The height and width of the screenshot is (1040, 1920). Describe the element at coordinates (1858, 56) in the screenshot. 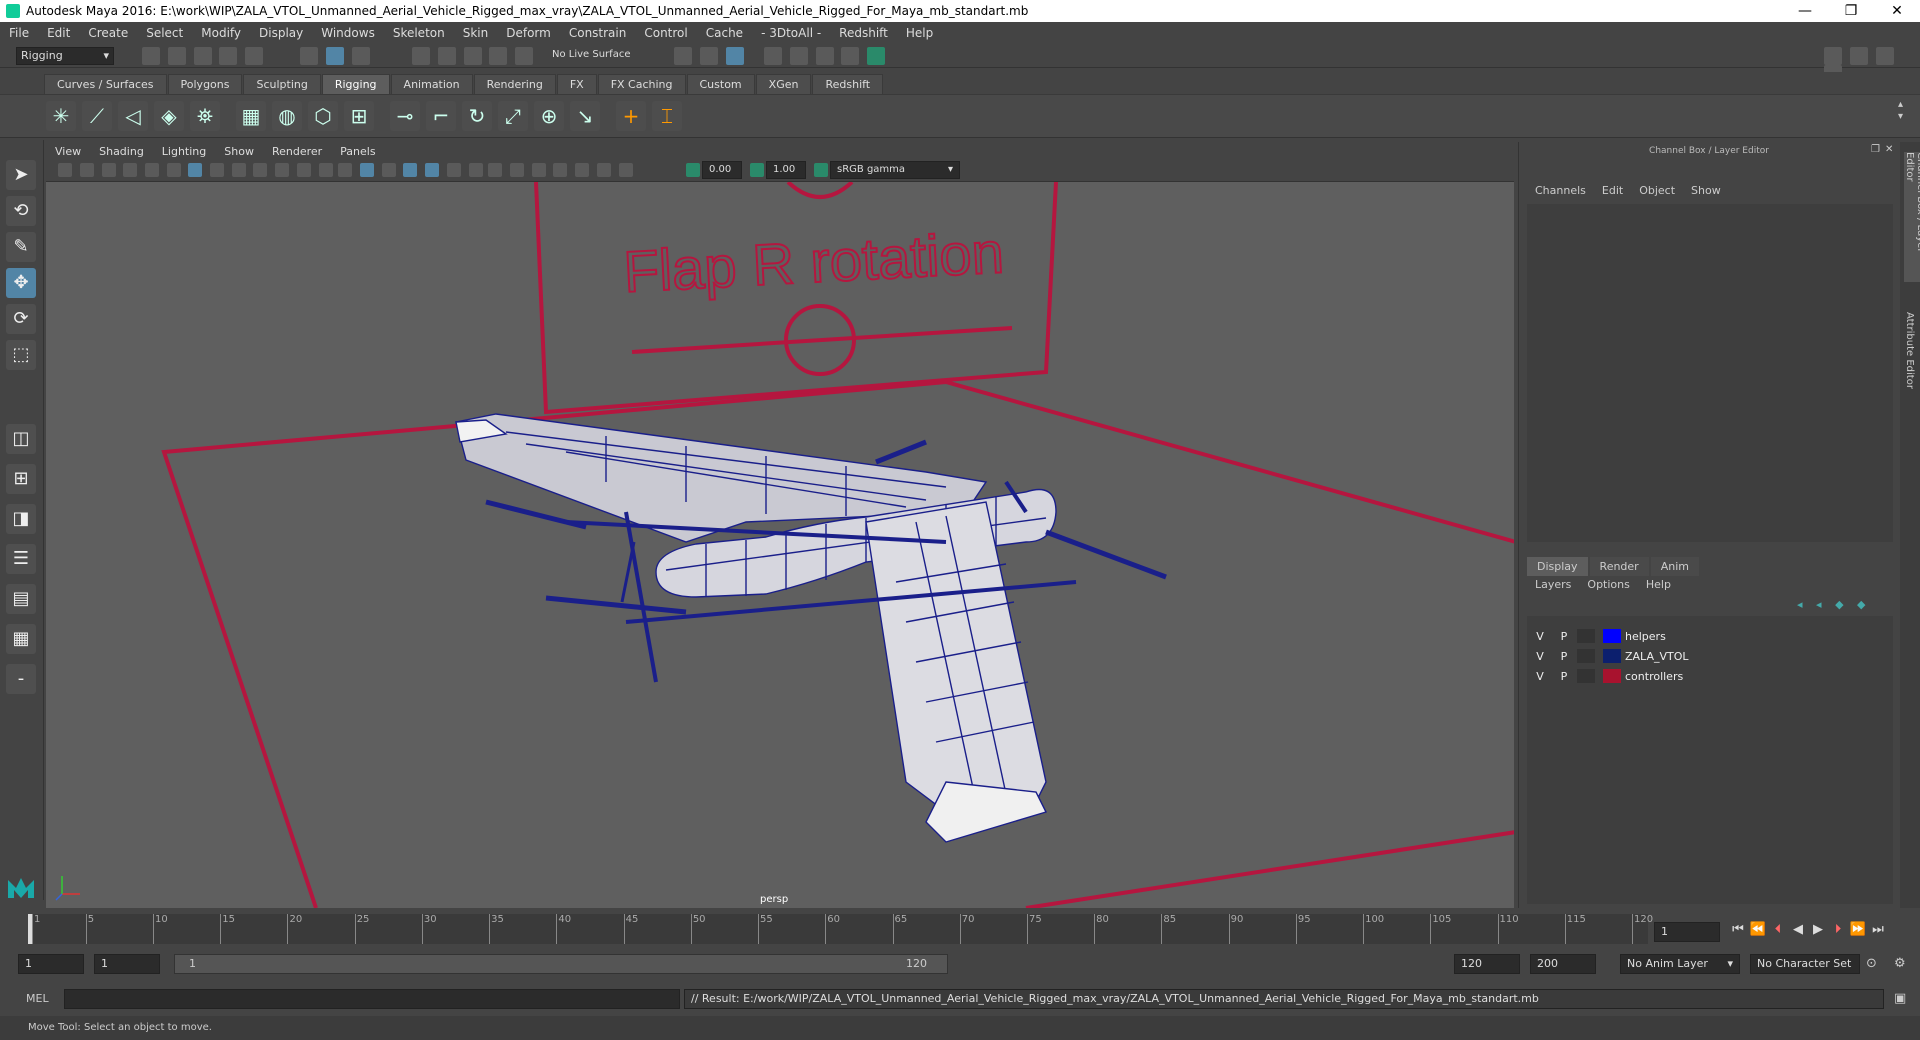

I see `attribute-editor-toggle-icon` at that location.